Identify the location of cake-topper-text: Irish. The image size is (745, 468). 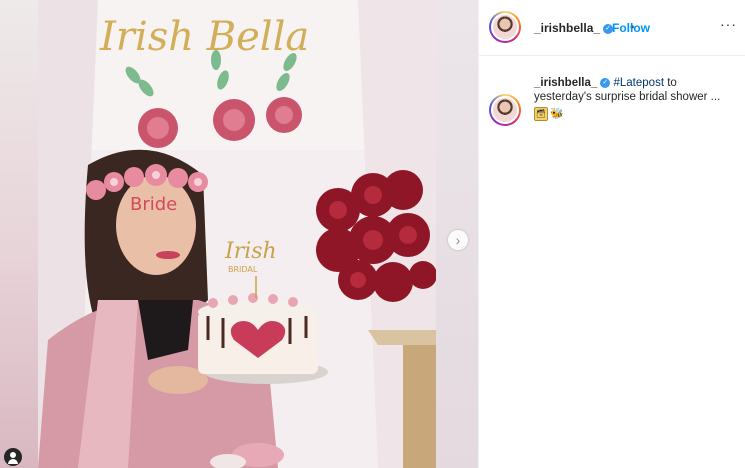
(250, 251).